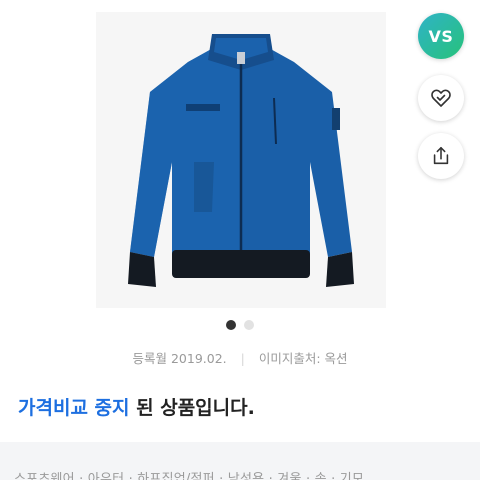 The height and width of the screenshot is (480, 480). I want to click on registered-date: 등록월 2019.02., so click(179, 358).